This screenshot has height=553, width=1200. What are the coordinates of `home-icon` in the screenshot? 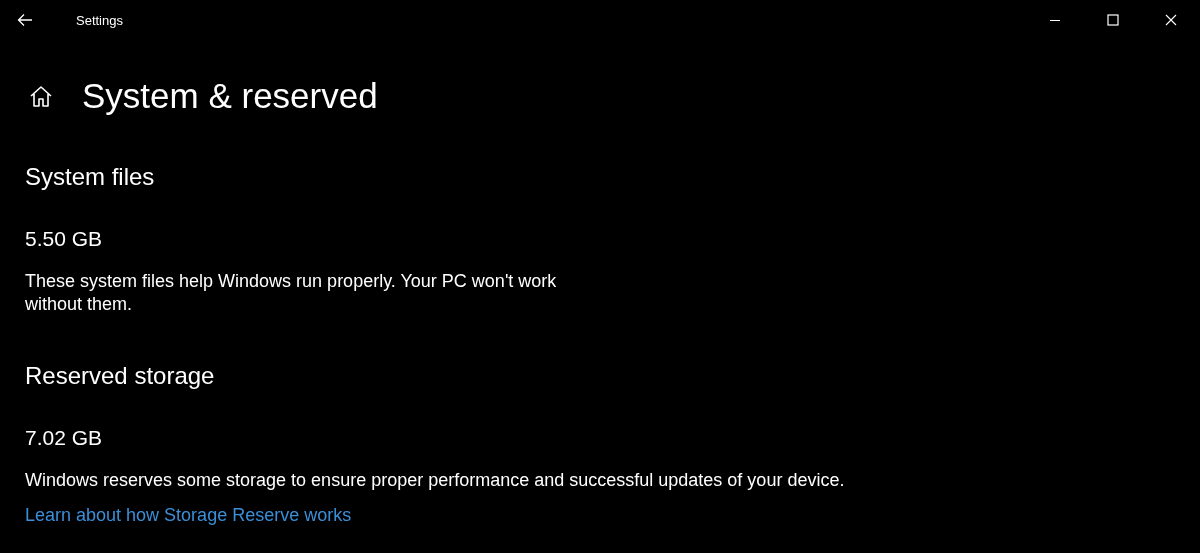 It's located at (41, 96).